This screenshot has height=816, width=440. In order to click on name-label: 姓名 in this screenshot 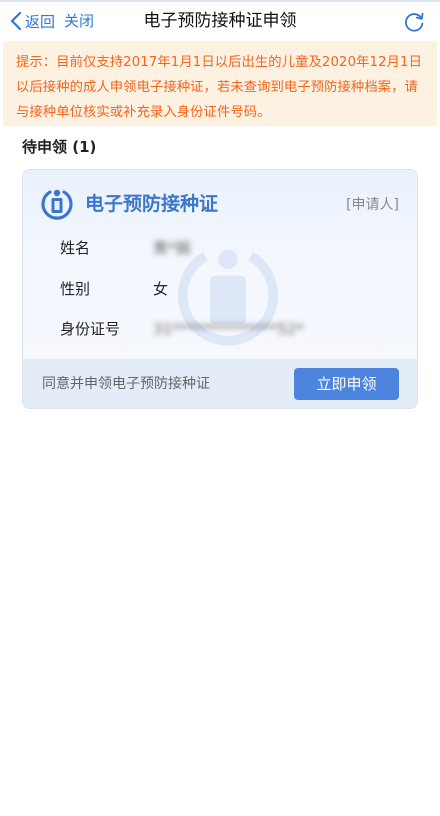, I will do `click(75, 248)`.